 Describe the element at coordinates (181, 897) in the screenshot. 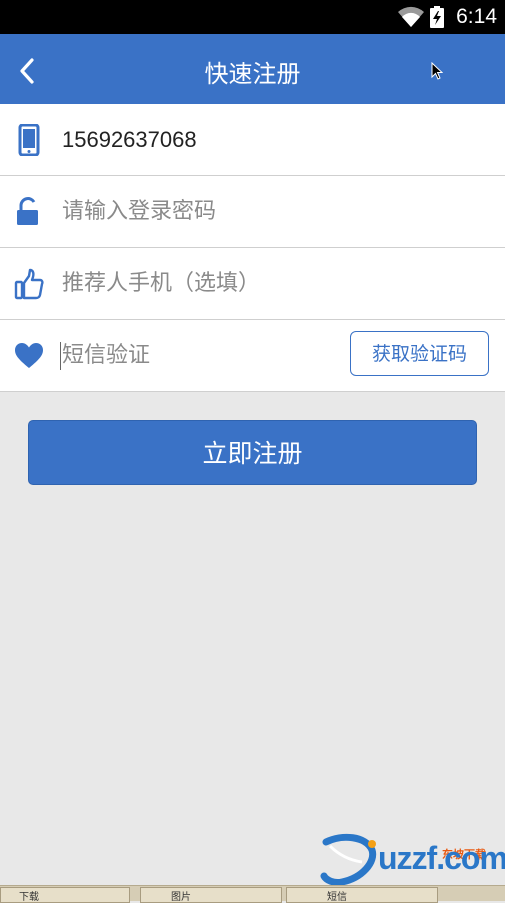

I see `taskbar-item-label: 图片` at that location.